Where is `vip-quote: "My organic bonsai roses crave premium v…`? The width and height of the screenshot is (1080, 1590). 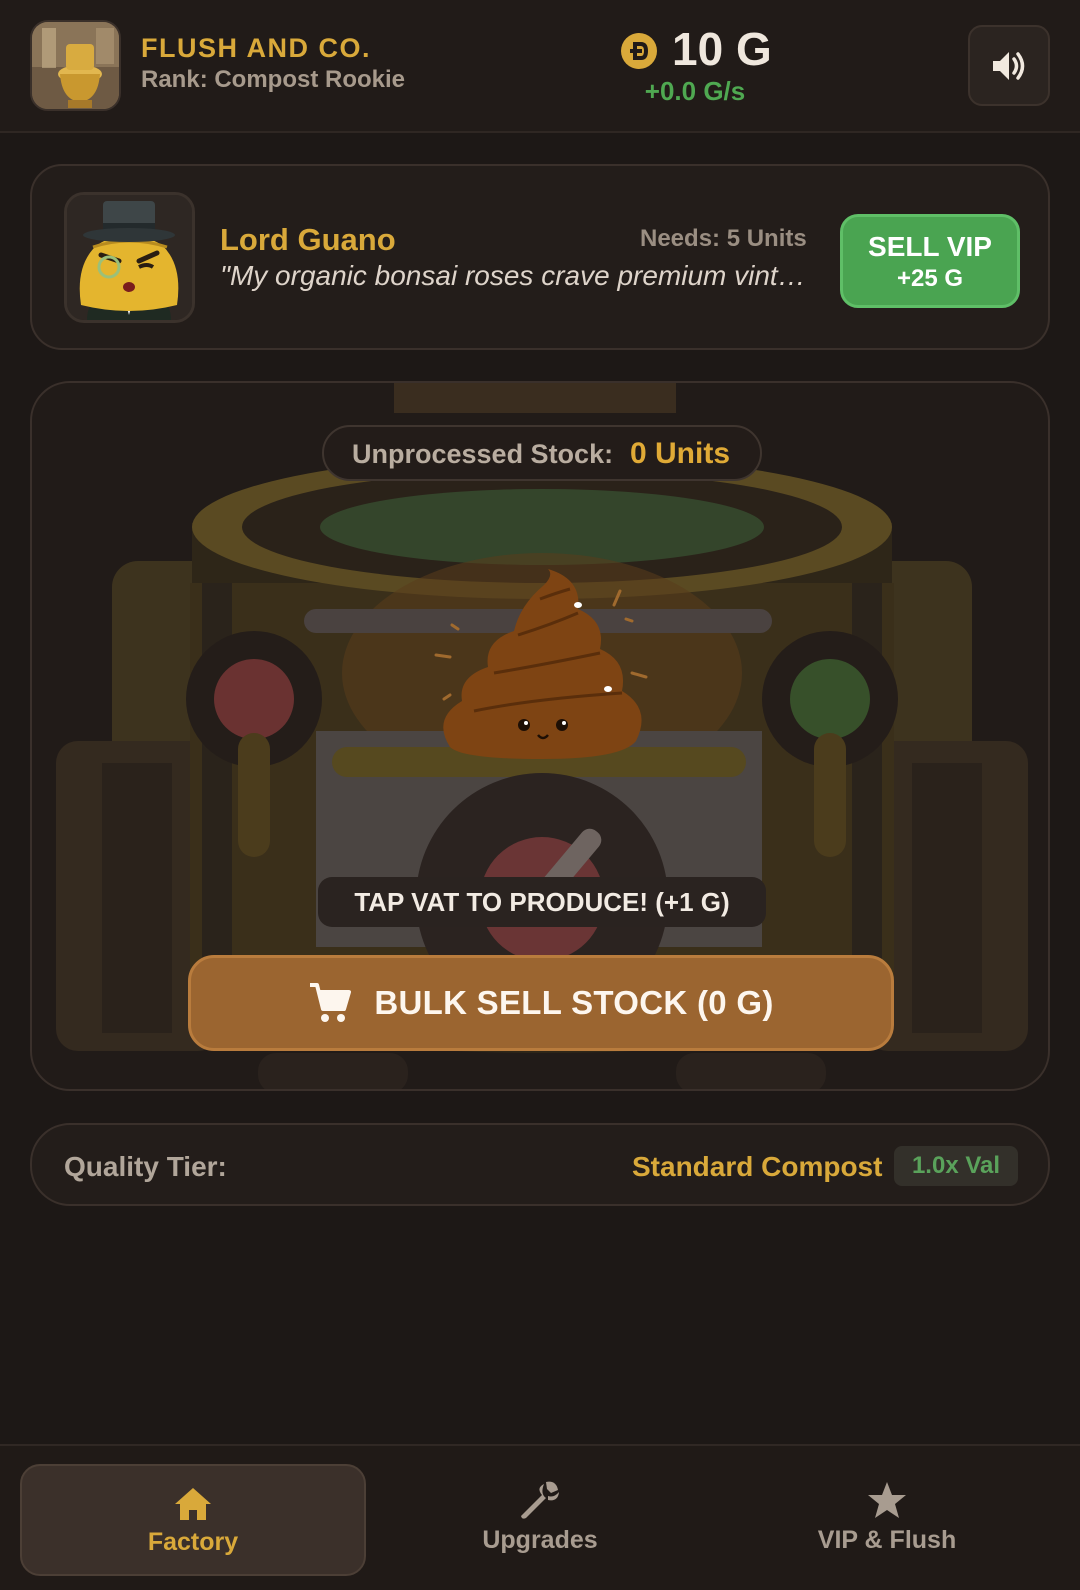 vip-quote: "My organic bonsai roses crave premium v… is located at coordinates (515, 275).